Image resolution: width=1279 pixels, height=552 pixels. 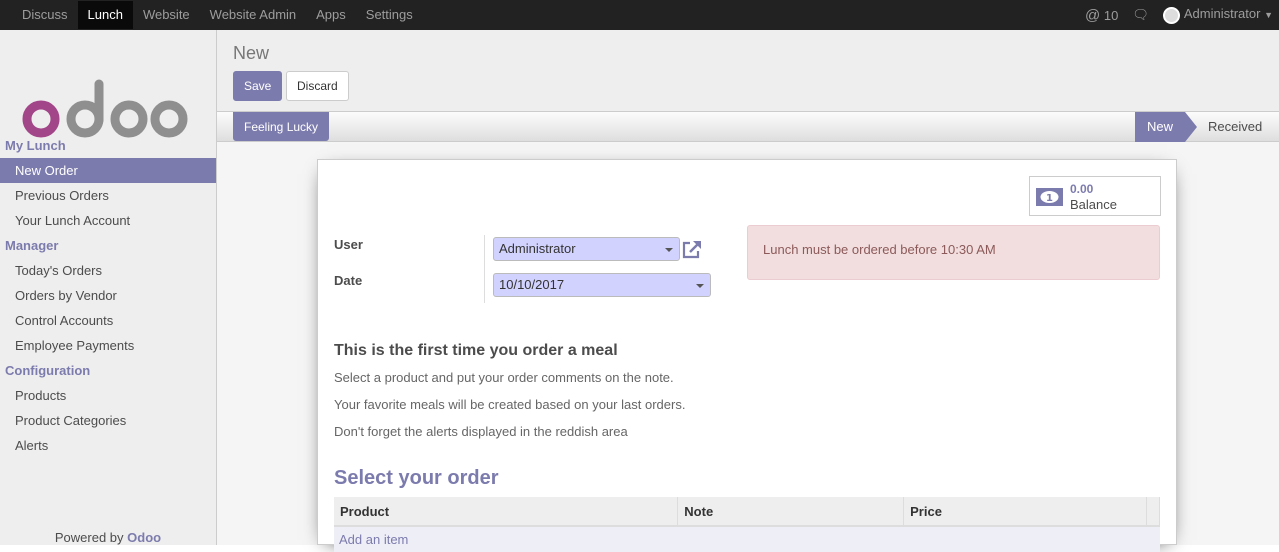 I want to click on section-configuration: Configuration, so click(x=48, y=370).